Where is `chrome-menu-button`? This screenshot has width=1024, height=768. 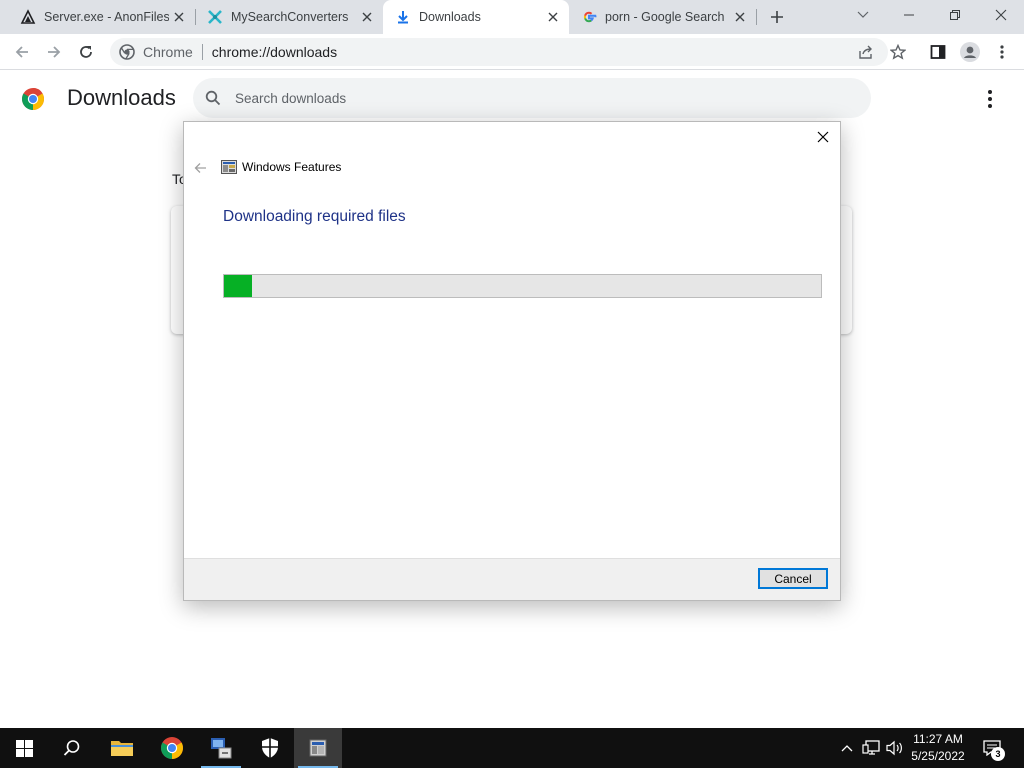
chrome-menu-button is located at coordinates (1002, 52).